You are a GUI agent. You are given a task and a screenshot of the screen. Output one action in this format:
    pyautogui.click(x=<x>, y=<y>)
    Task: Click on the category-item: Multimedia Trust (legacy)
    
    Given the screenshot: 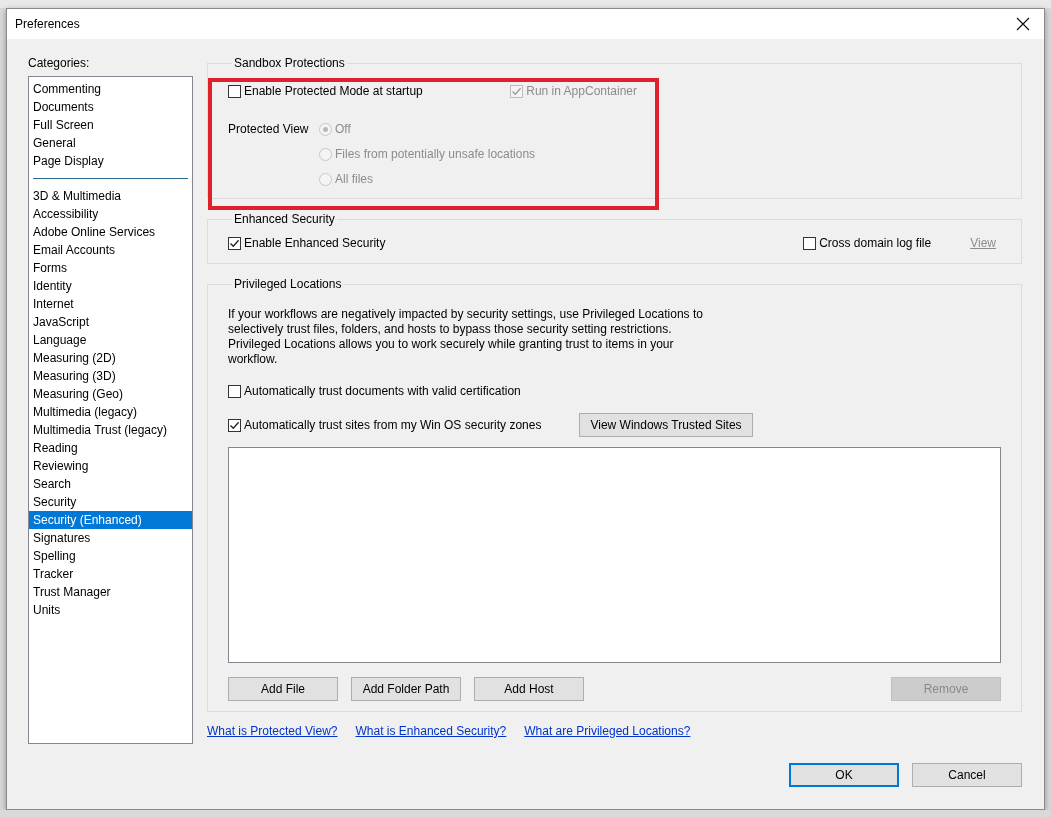 What is the action you would take?
    pyautogui.click(x=110, y=430)
    